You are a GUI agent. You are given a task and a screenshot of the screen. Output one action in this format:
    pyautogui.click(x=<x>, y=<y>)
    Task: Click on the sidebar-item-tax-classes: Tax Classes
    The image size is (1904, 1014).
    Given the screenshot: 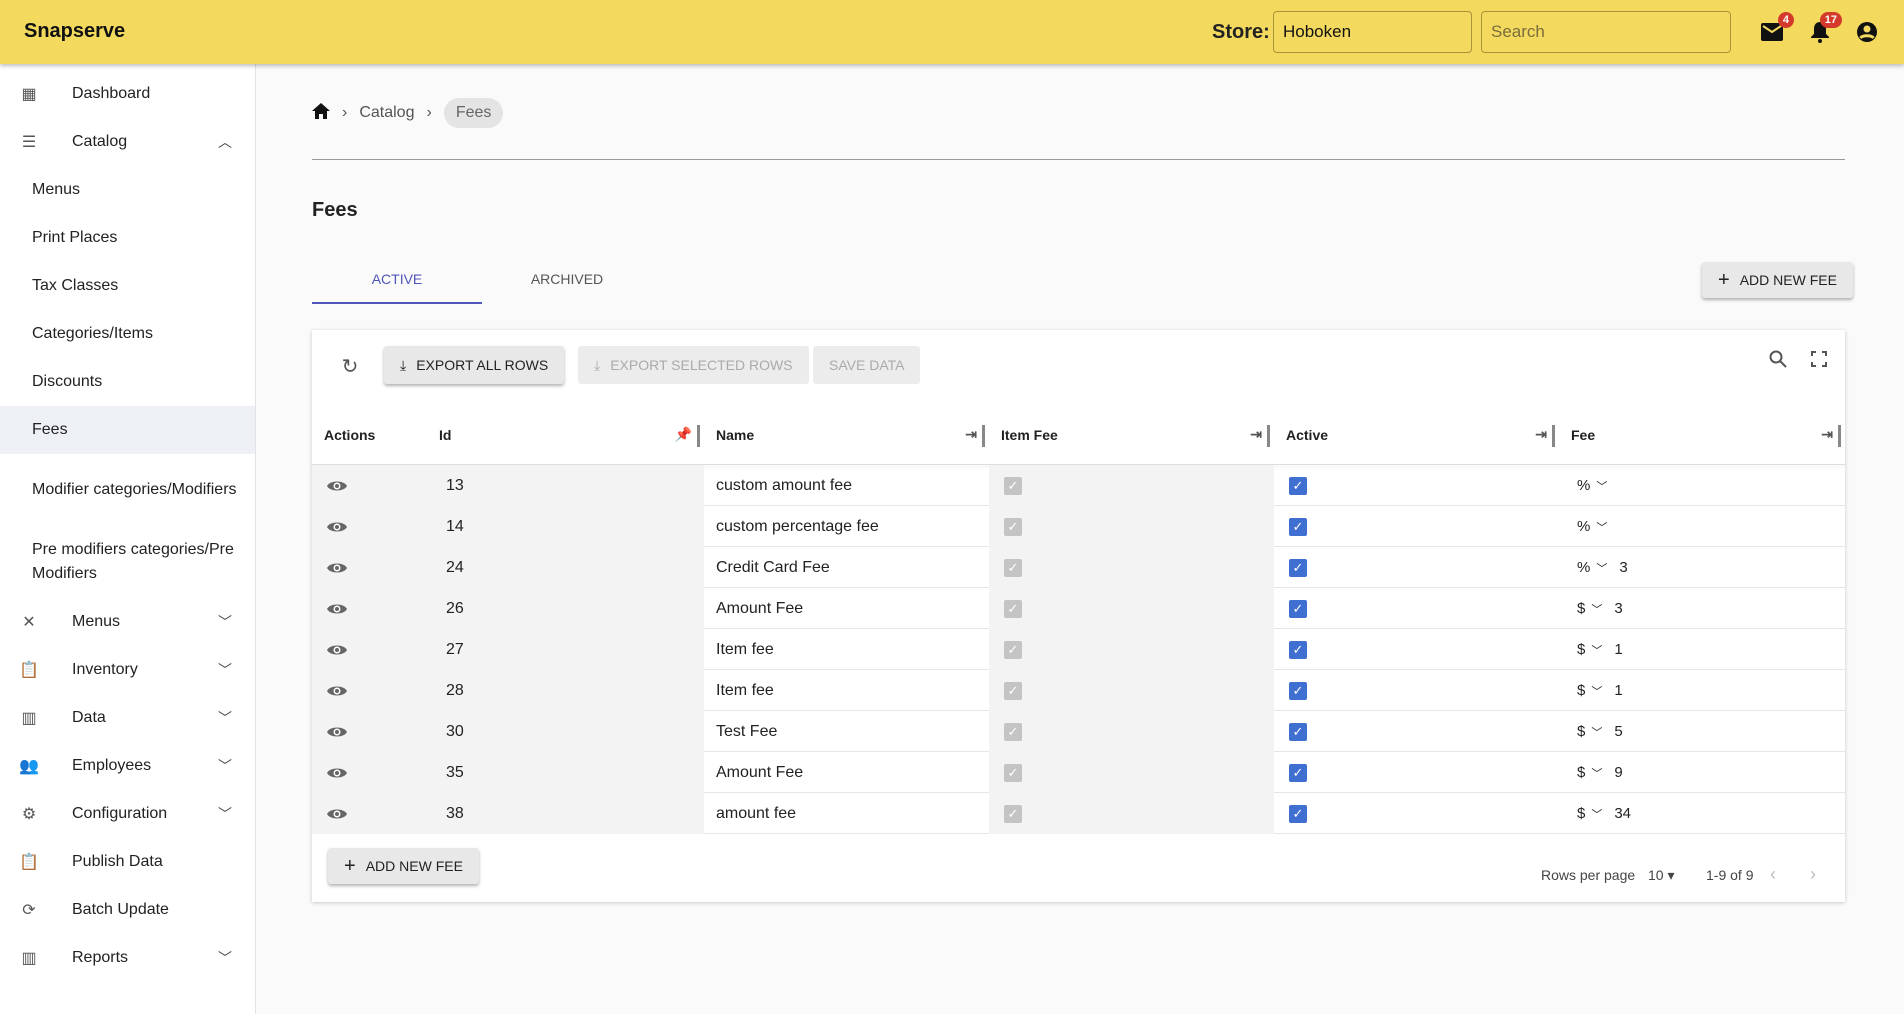 What is the action you would take?
    pyautogui.click(x=127, y=286)
    